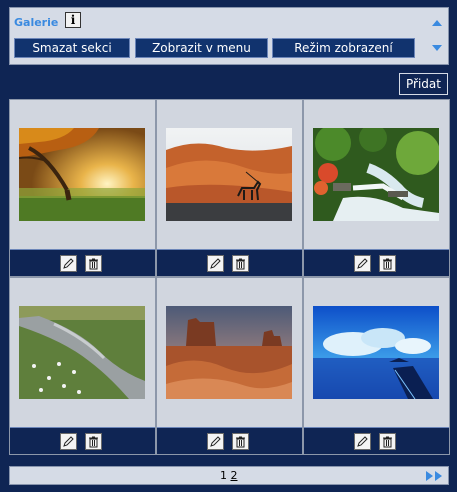  I want to click on move-down-icon, so click(437, 48).